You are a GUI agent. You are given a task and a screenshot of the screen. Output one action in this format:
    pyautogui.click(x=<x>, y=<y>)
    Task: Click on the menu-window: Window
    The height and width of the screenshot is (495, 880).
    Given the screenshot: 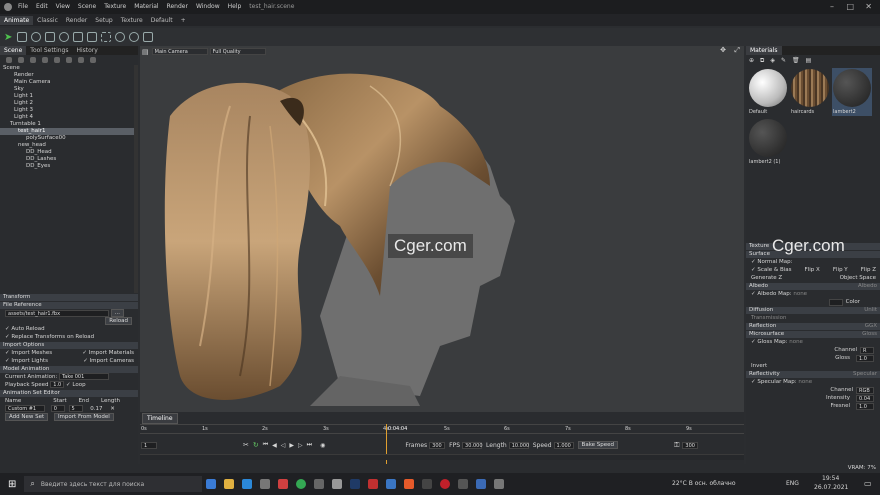 What is the action you would take?
    pyautogui.click(x=208, y=6)
    